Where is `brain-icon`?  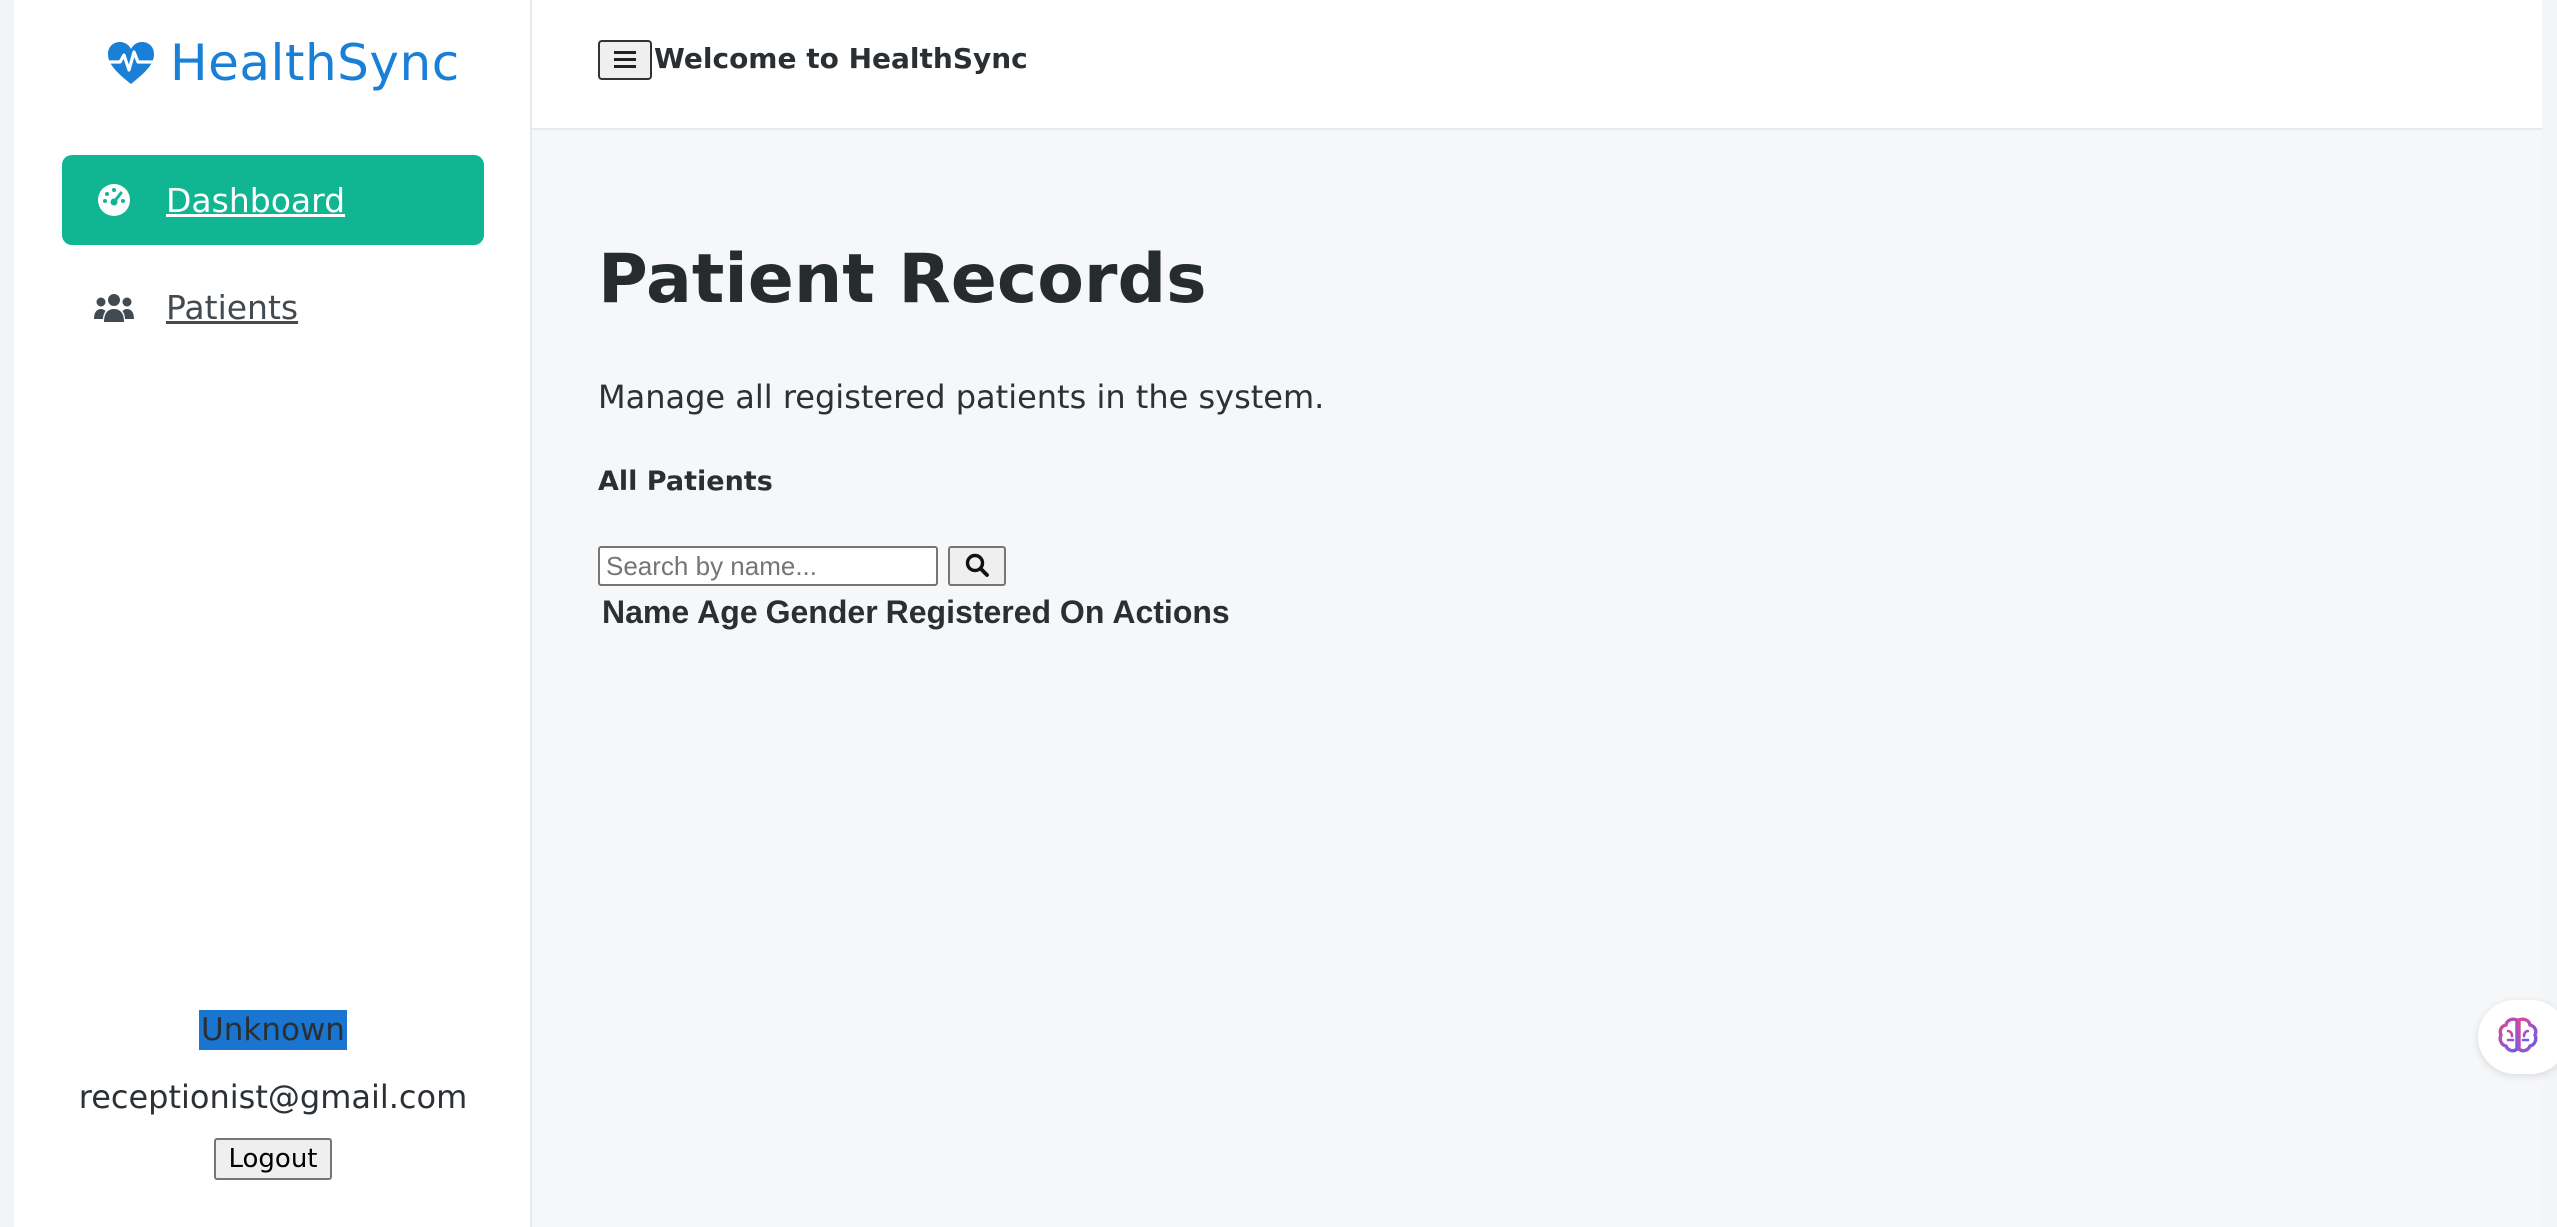 brain-icon is located at coordinates (2518, 1037).